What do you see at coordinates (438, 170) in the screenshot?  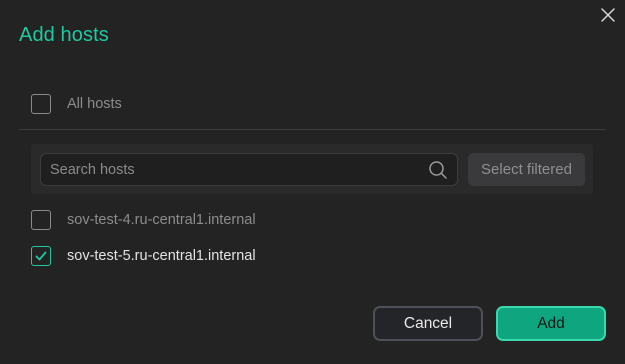 I see `search-icon` at bounding box center [438, 170].